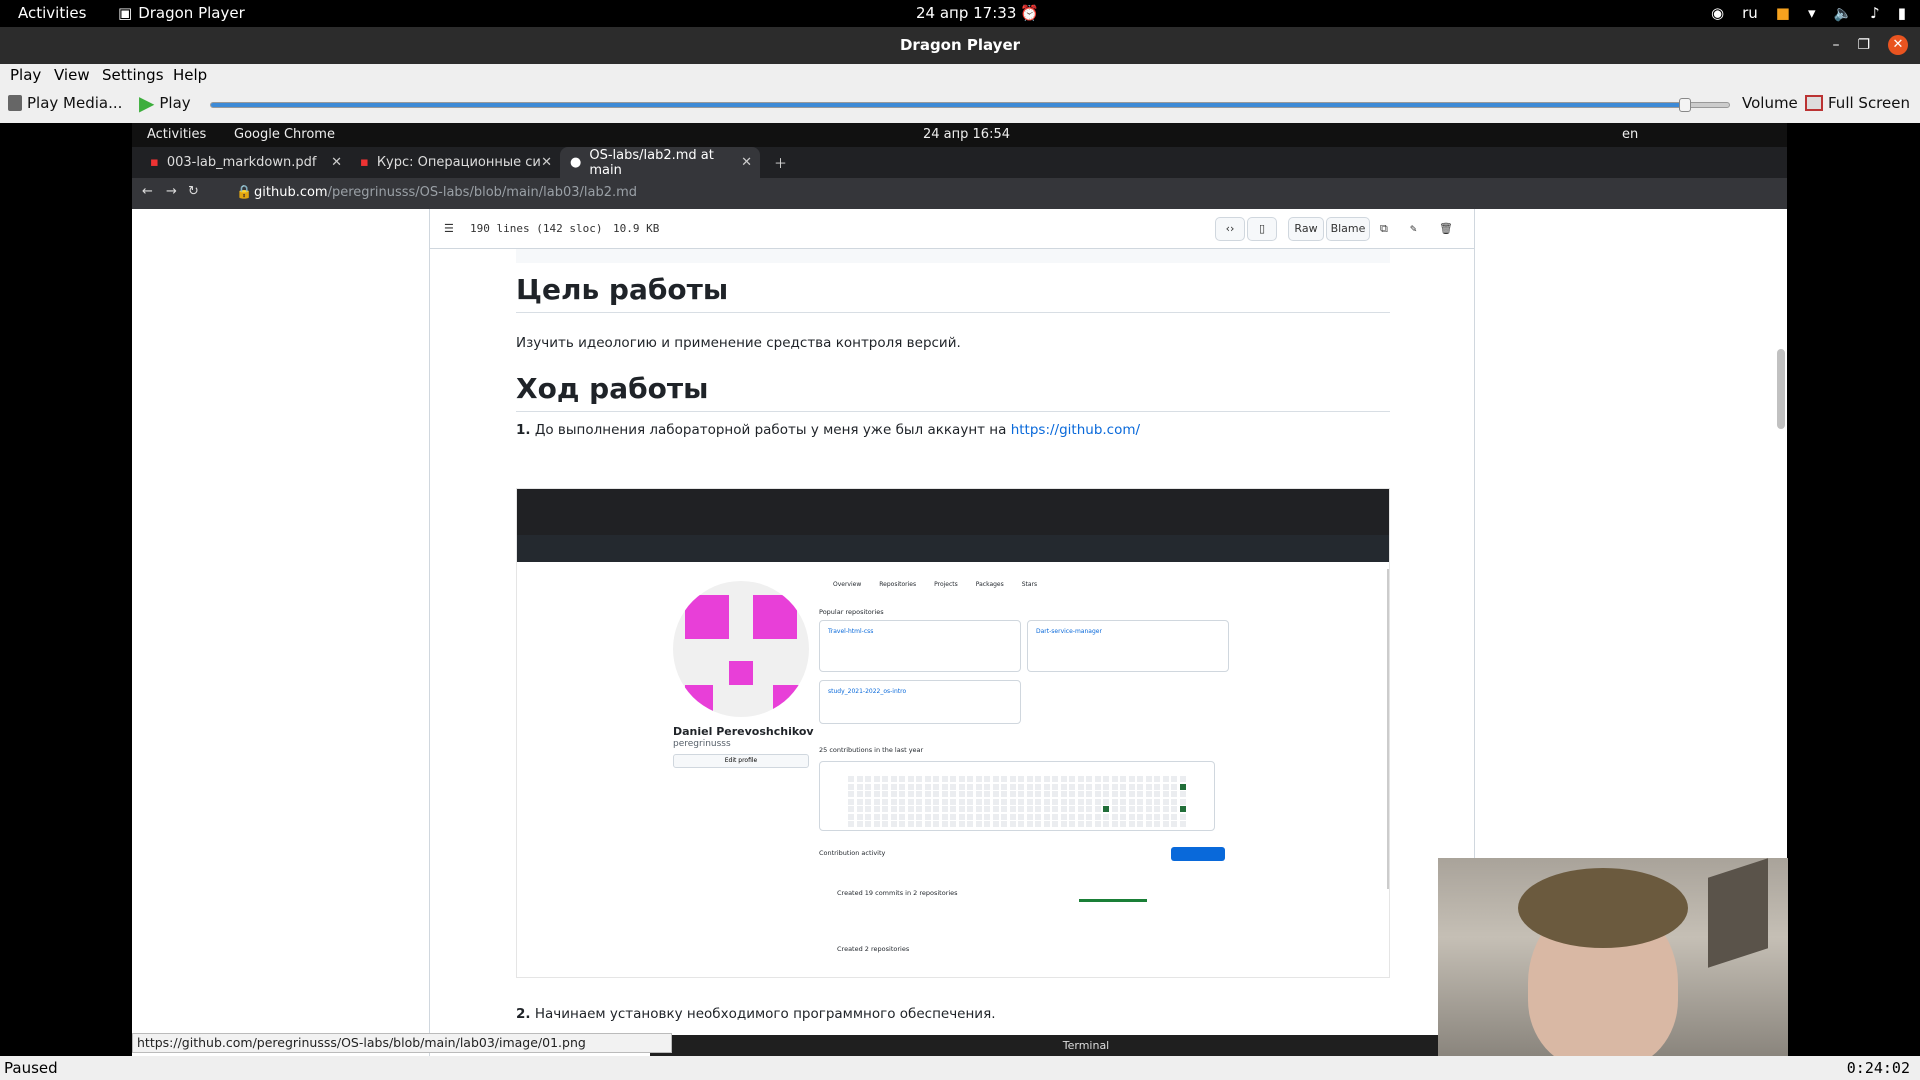  Describe the element at coordinates (1128, 646) in the screenshot. I see `repo-card: Dart-service-manager` at that location.